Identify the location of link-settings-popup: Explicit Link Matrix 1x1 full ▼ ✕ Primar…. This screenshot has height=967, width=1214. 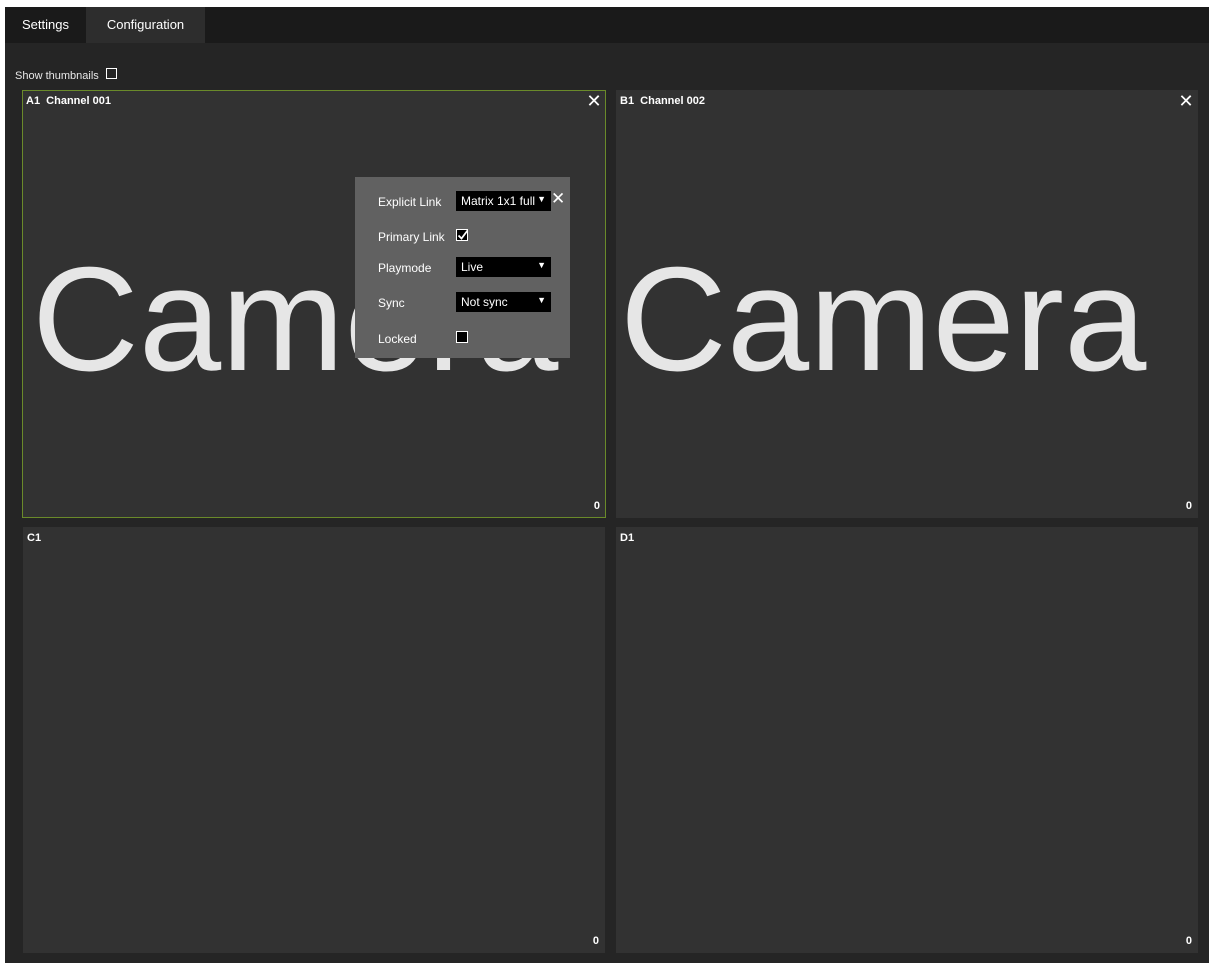
(462, 267).